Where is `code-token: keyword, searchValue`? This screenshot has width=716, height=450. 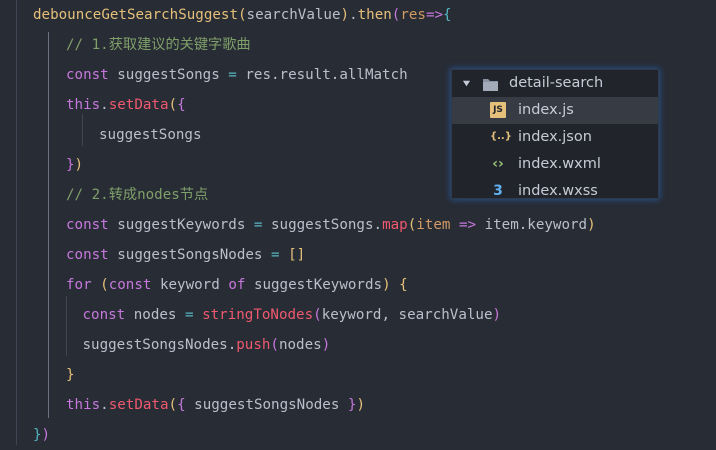
code-token: keyword, searchValue is located at coordinates (407, 315).